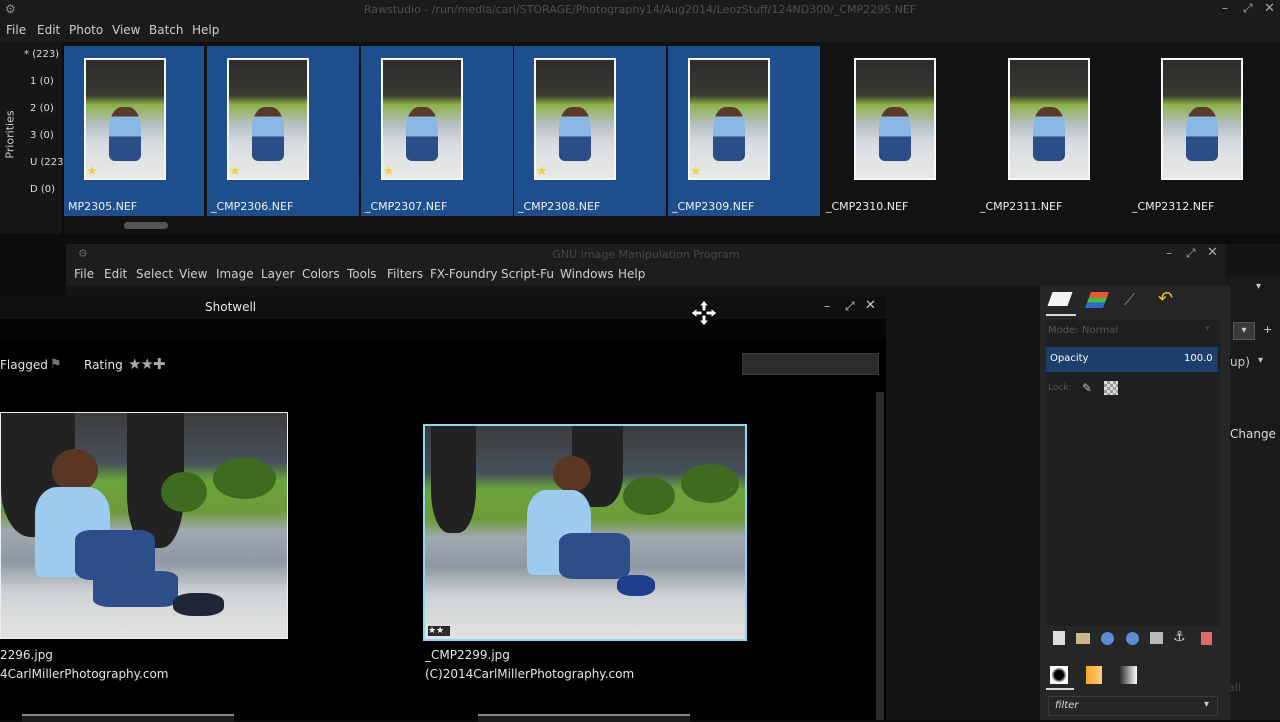  Describe the element at coordinates (86, 30) in the screenshot. I see `menu-photo: Photo` at that location.